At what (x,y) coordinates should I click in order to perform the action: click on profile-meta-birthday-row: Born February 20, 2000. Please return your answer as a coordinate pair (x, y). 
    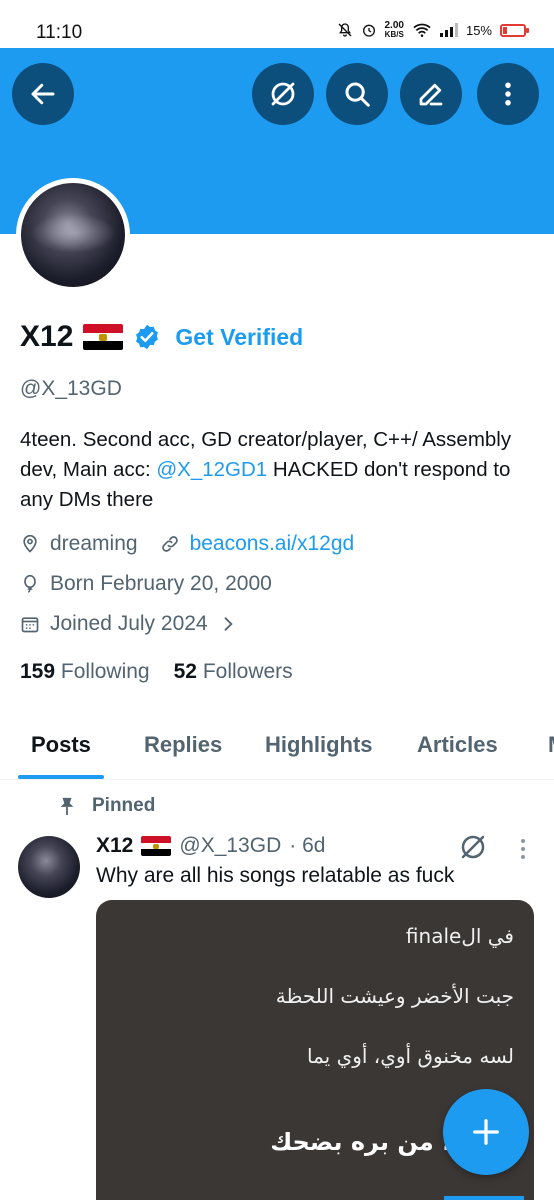
    Looking at the image, I should click on (146, 584).